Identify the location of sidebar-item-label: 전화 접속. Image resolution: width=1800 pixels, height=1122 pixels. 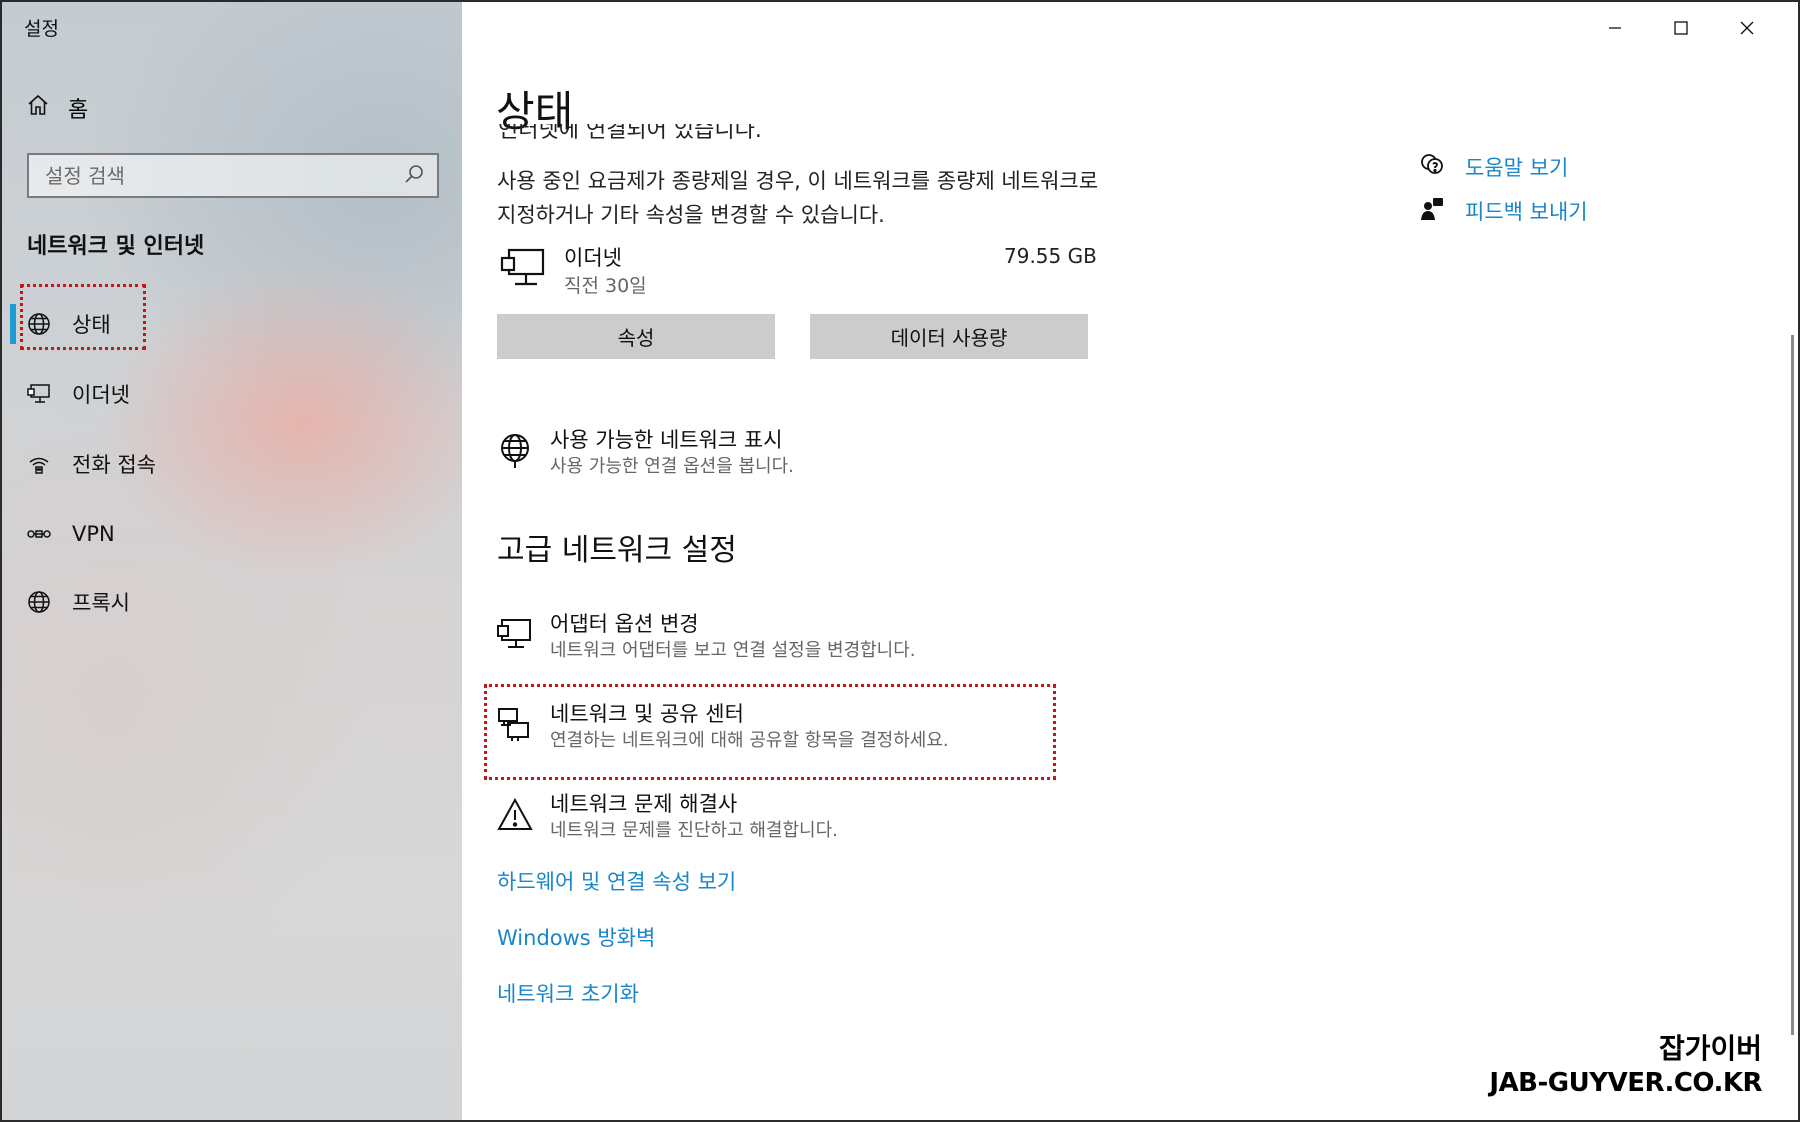
(114, 465).